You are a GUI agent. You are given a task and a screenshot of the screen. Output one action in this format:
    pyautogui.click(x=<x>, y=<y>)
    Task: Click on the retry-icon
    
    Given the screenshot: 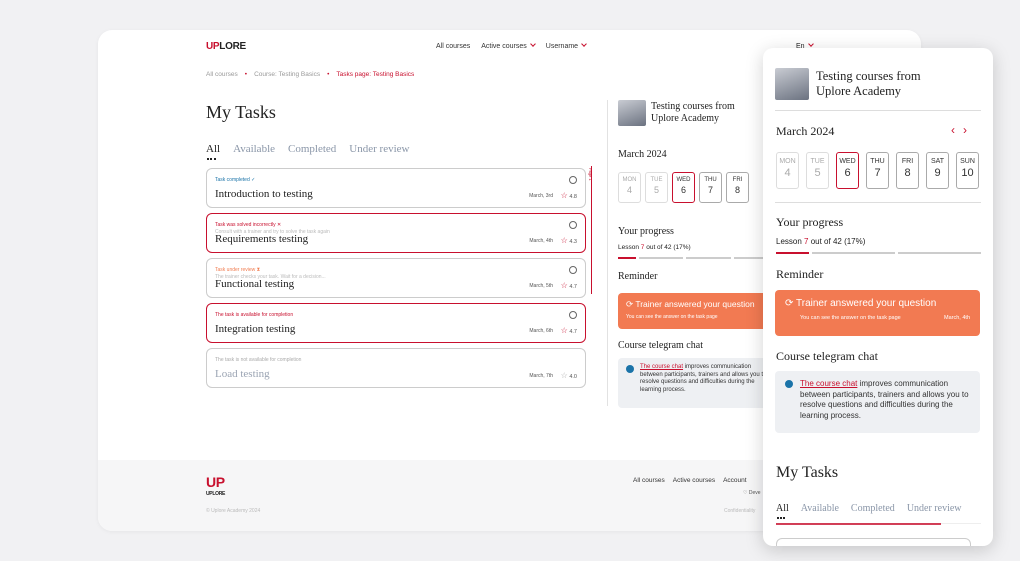 What is the action you would take?
    pyautogui.click(x=573, y=225)
    